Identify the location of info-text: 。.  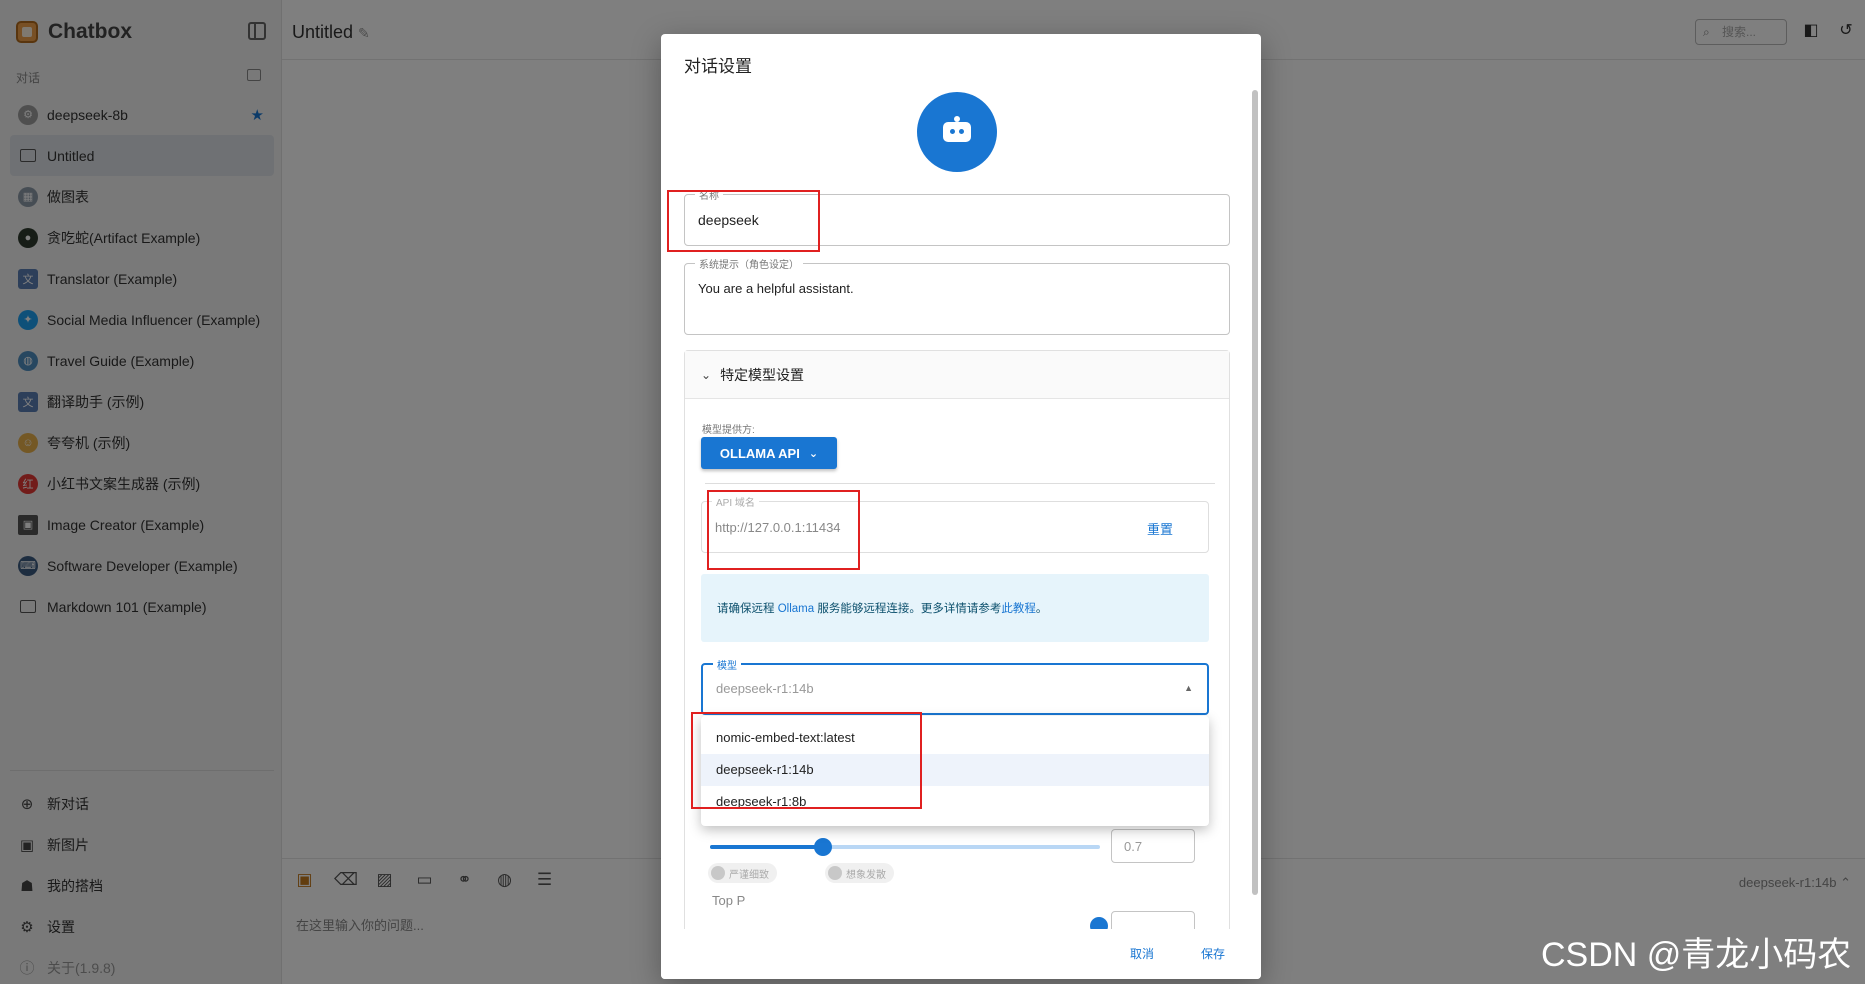
(1041, 609).